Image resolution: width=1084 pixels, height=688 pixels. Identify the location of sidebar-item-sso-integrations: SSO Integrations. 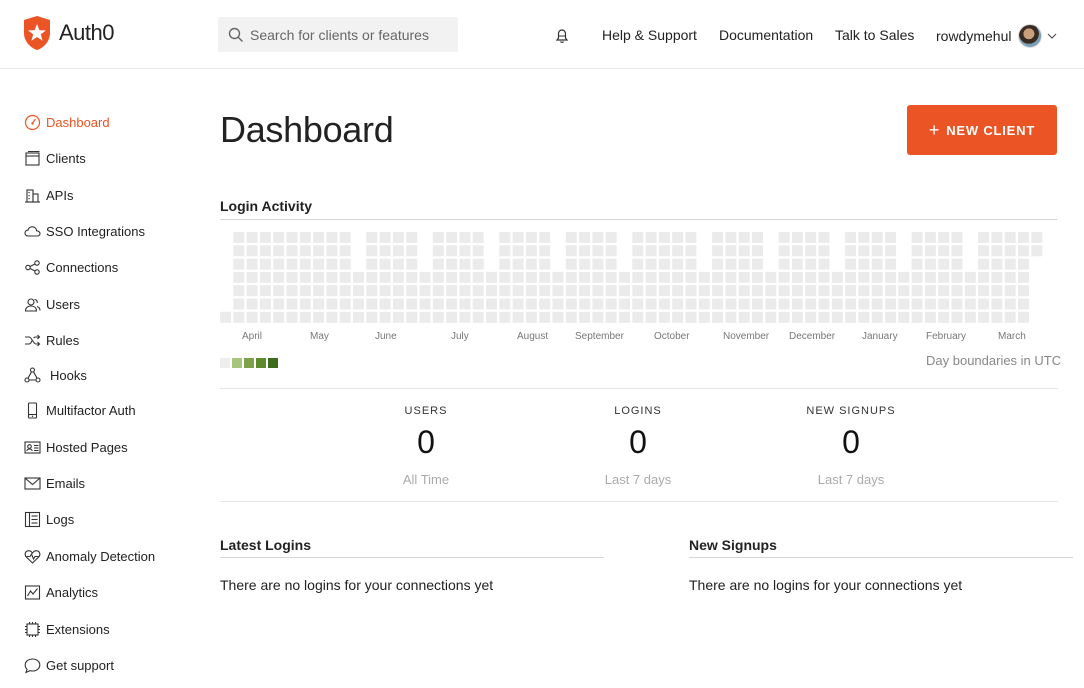
(84, 231).